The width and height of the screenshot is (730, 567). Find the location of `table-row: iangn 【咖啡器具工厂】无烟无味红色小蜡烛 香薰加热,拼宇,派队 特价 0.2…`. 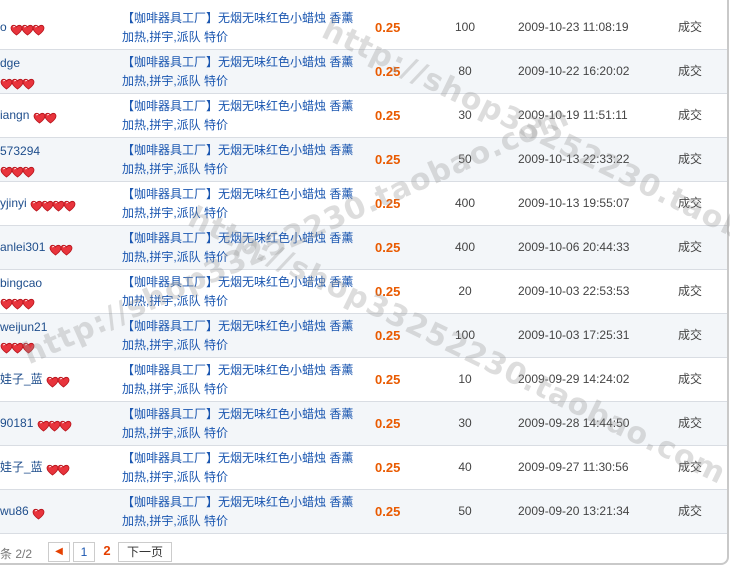

table-row: iangn 【咖啡器具工厂】无烟无味红色小蜡烛 香薰加热,拼宇,派队 特价 0.2… is located at coordinates (363, 116).